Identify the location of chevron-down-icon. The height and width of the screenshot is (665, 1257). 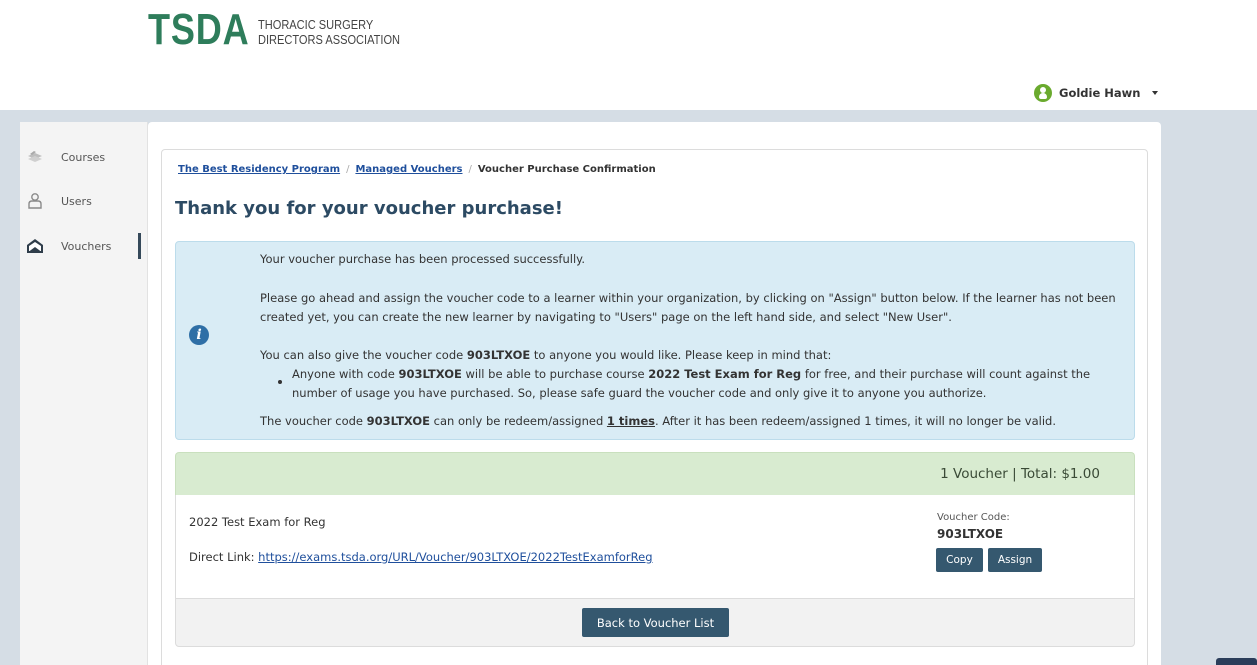
(1155, 93).